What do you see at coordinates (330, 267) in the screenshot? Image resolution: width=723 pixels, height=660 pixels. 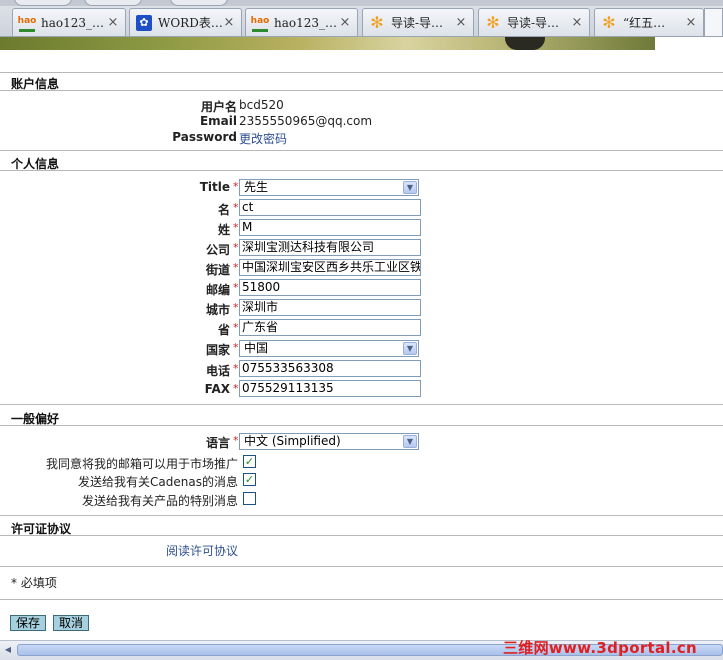 I see `street-input: 中国深圳宝安区西乡共乐工业区铁` at bounding box center [330, 267].